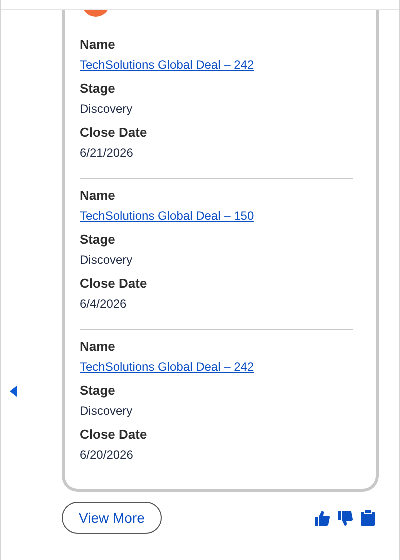  I want to click on thumbs-down-icon, so click(345, 518).